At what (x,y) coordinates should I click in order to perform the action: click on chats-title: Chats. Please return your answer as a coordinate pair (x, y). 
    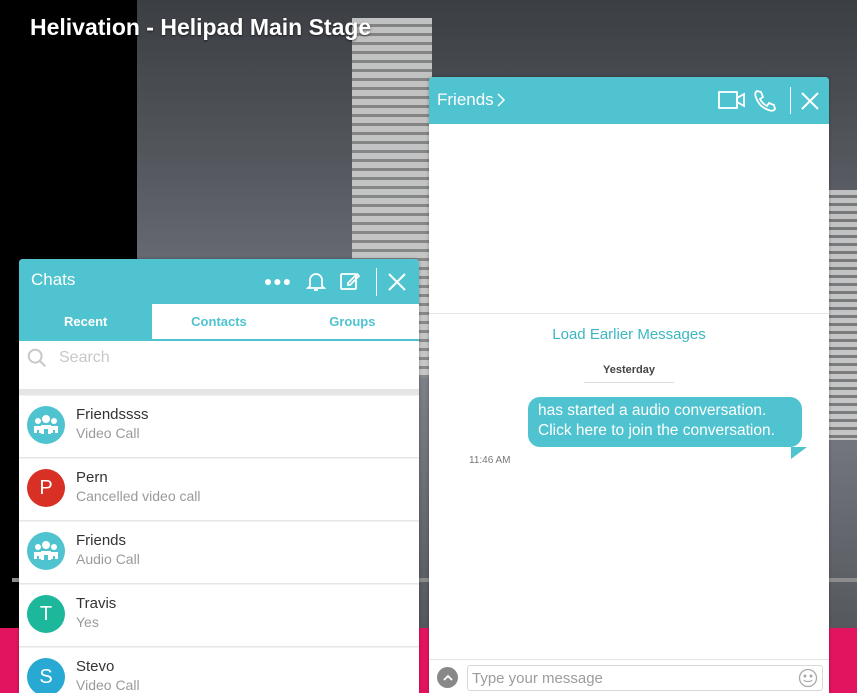
    Looking at the image, I should click on (53, 279).